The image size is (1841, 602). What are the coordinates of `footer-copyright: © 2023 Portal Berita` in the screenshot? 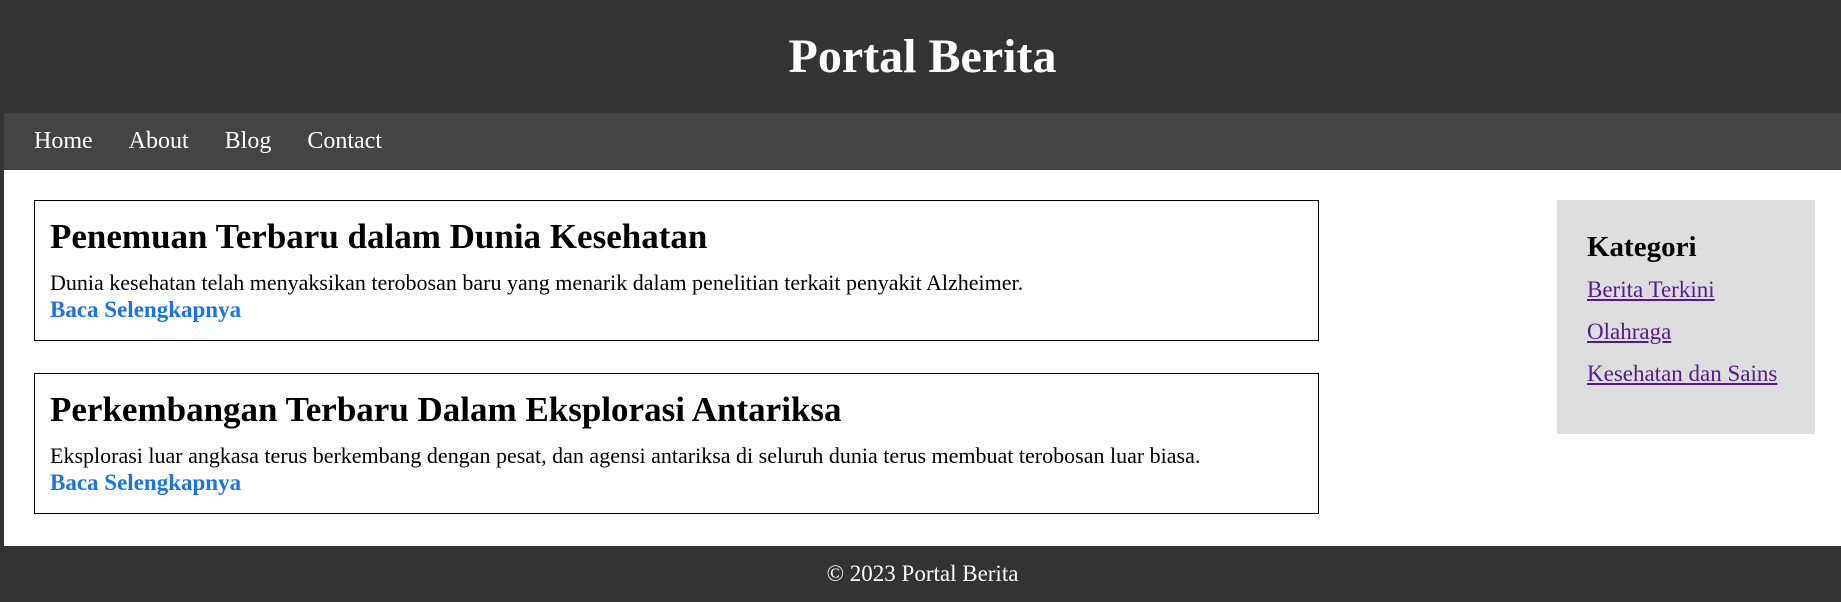 It's located at (922, 573).